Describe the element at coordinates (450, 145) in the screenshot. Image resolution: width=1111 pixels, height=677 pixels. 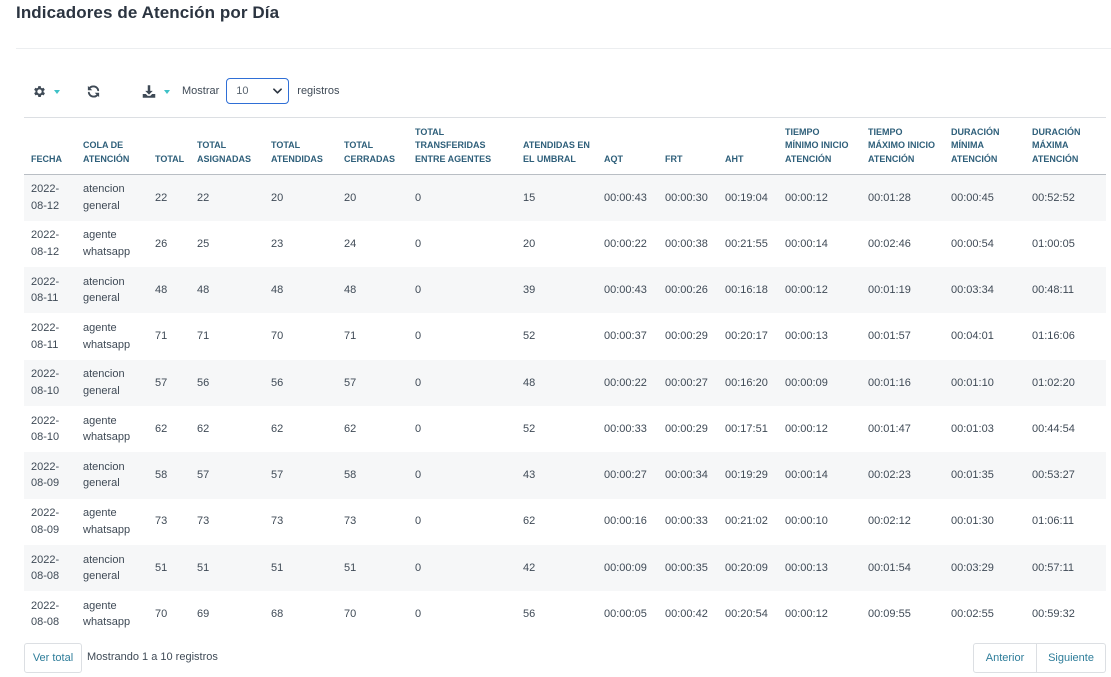
I see `column-header-text: TRANSFERIDAS` at that location.